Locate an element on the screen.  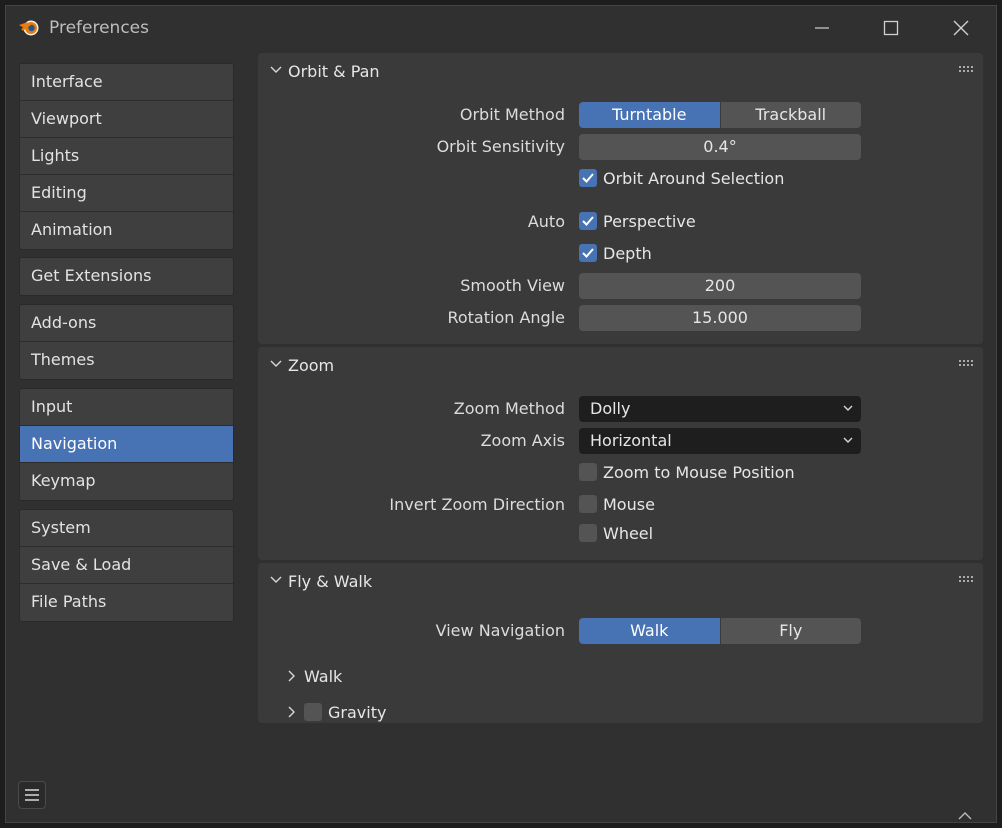
sidebar-group-3: Add-ons Themes is located at coordinates (126, 342).